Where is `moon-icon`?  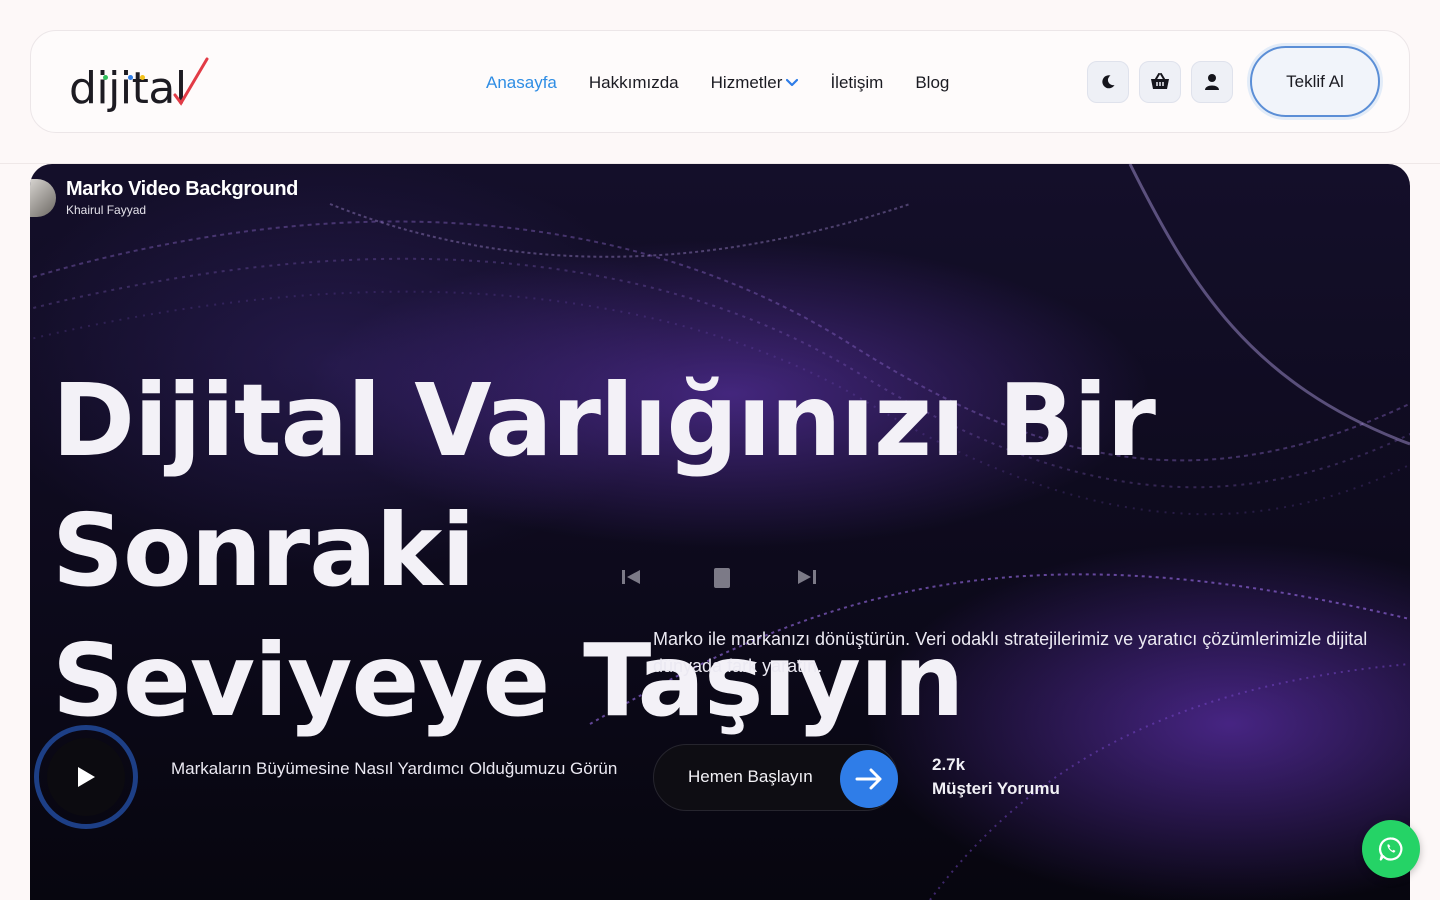 moon-icon is located at coordinates (1108, 82).